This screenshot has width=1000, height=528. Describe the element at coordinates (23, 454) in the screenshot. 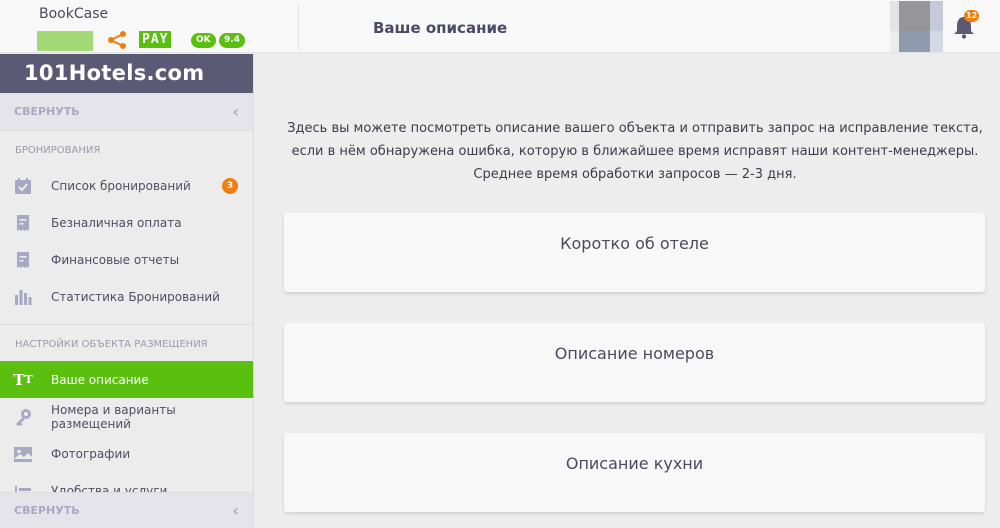

I see `image-icon` at that location.